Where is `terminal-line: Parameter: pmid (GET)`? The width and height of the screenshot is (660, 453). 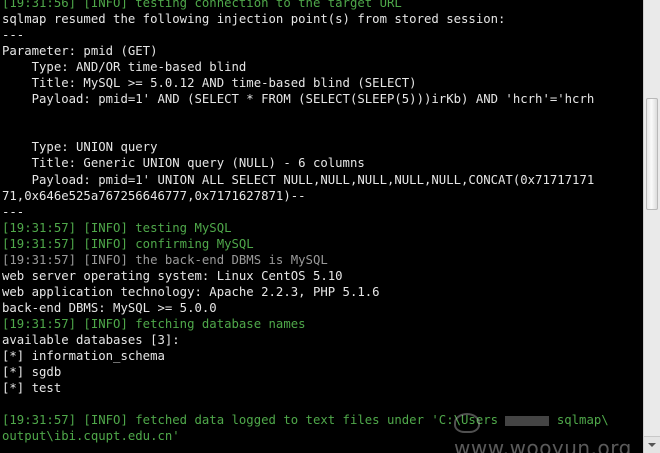 terminal-line: Parameter: pmid (GET) is located at coordinates (80, 51).